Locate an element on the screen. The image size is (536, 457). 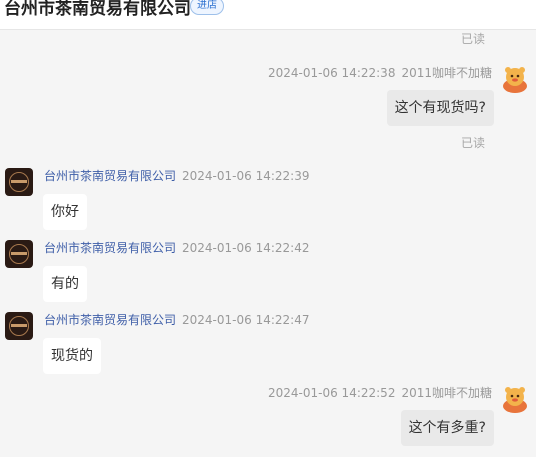
message-meta: 台州市茶南贸易有限公司 2024-01-06 14:22:42 is located at coordinates (176, 248).